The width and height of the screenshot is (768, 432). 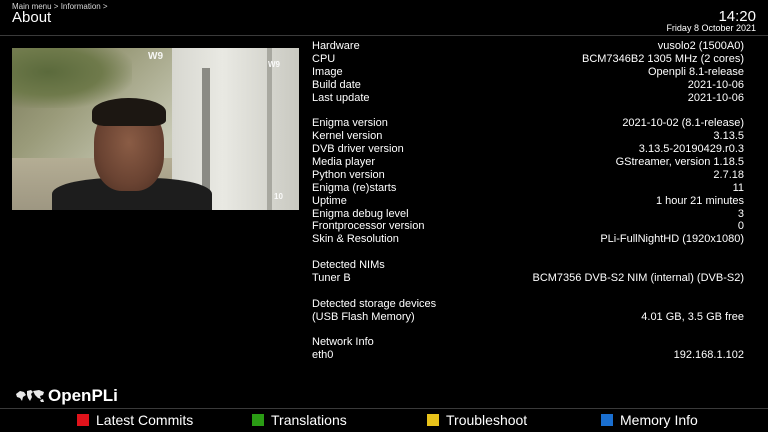 I want to click on software-info-value: 3.13.5, so click(x=728, y=136).